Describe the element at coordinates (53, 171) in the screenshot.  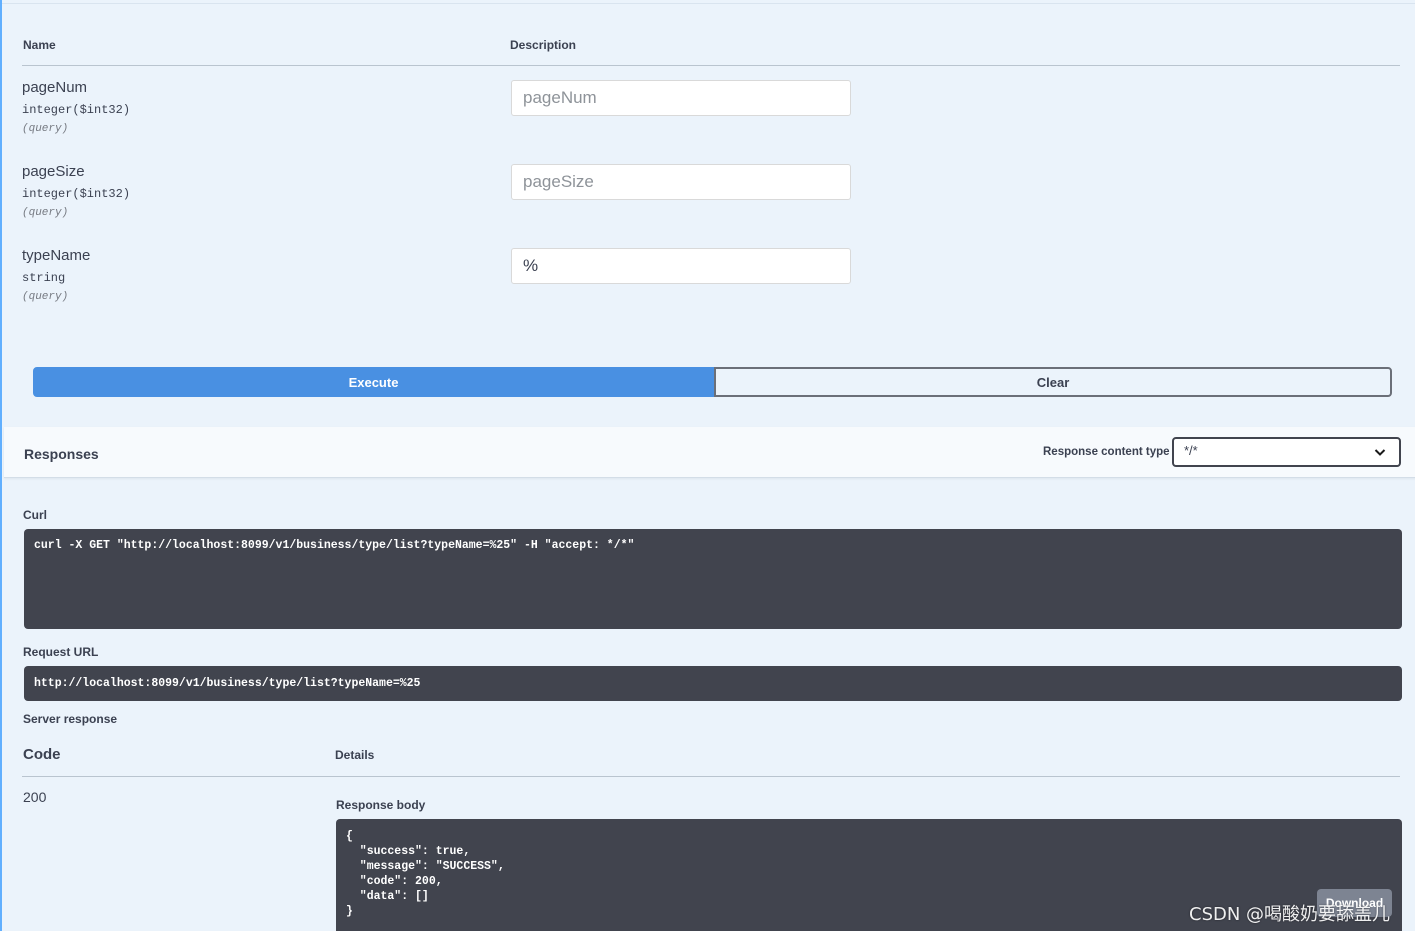
I see `parameter-name: pageSize` at that location.